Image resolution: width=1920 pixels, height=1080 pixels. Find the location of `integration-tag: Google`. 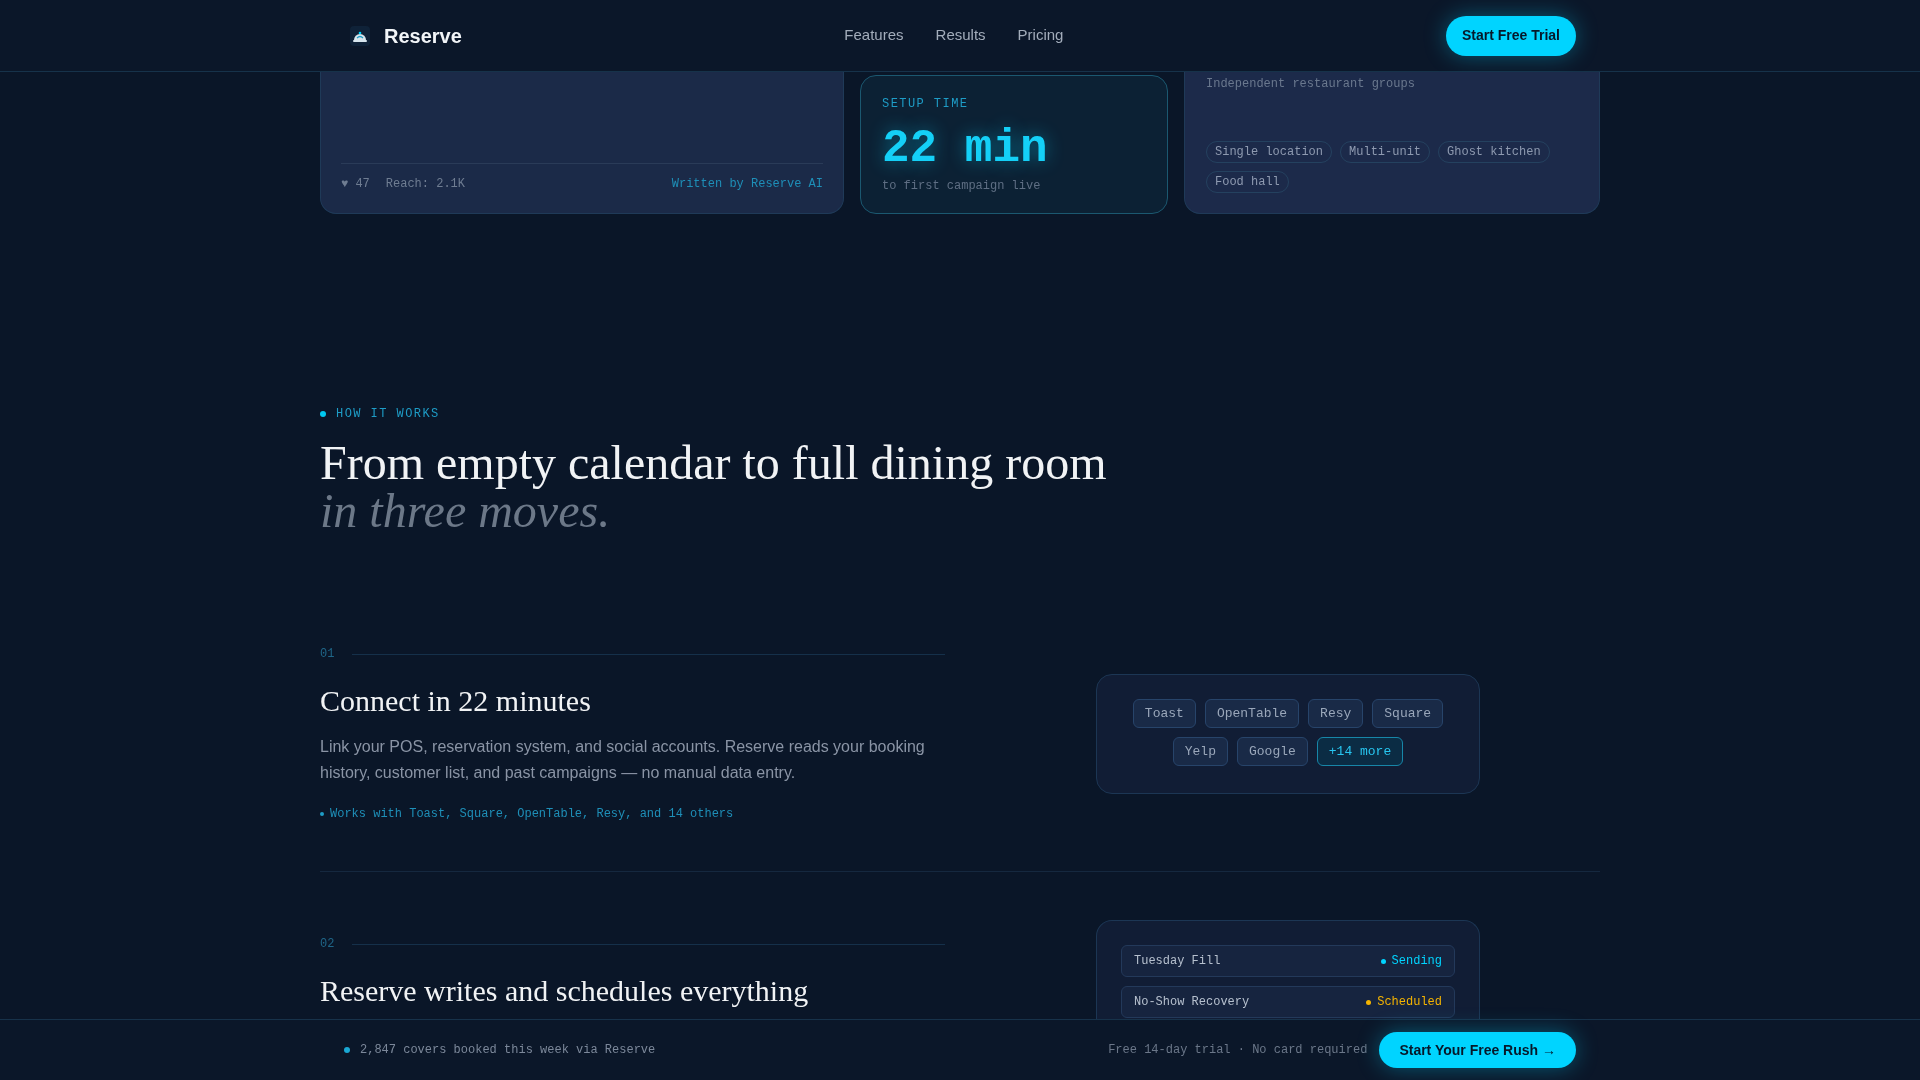

integration-tag: Google is located at coordinates (1272, 751).